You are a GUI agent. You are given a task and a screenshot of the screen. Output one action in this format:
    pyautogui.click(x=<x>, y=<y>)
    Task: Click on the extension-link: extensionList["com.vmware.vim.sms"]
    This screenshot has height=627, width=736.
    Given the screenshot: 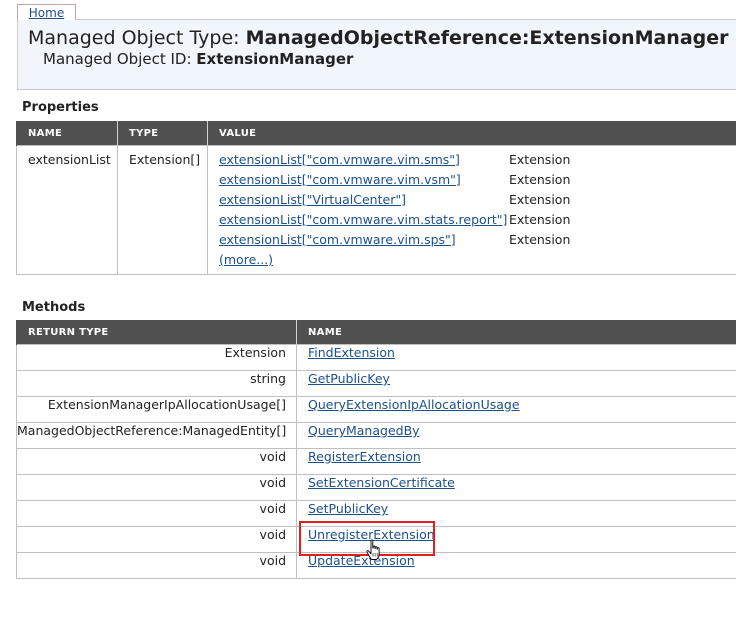 What is the action you would take?
    pyautogui.click(x=339, y=159)
    